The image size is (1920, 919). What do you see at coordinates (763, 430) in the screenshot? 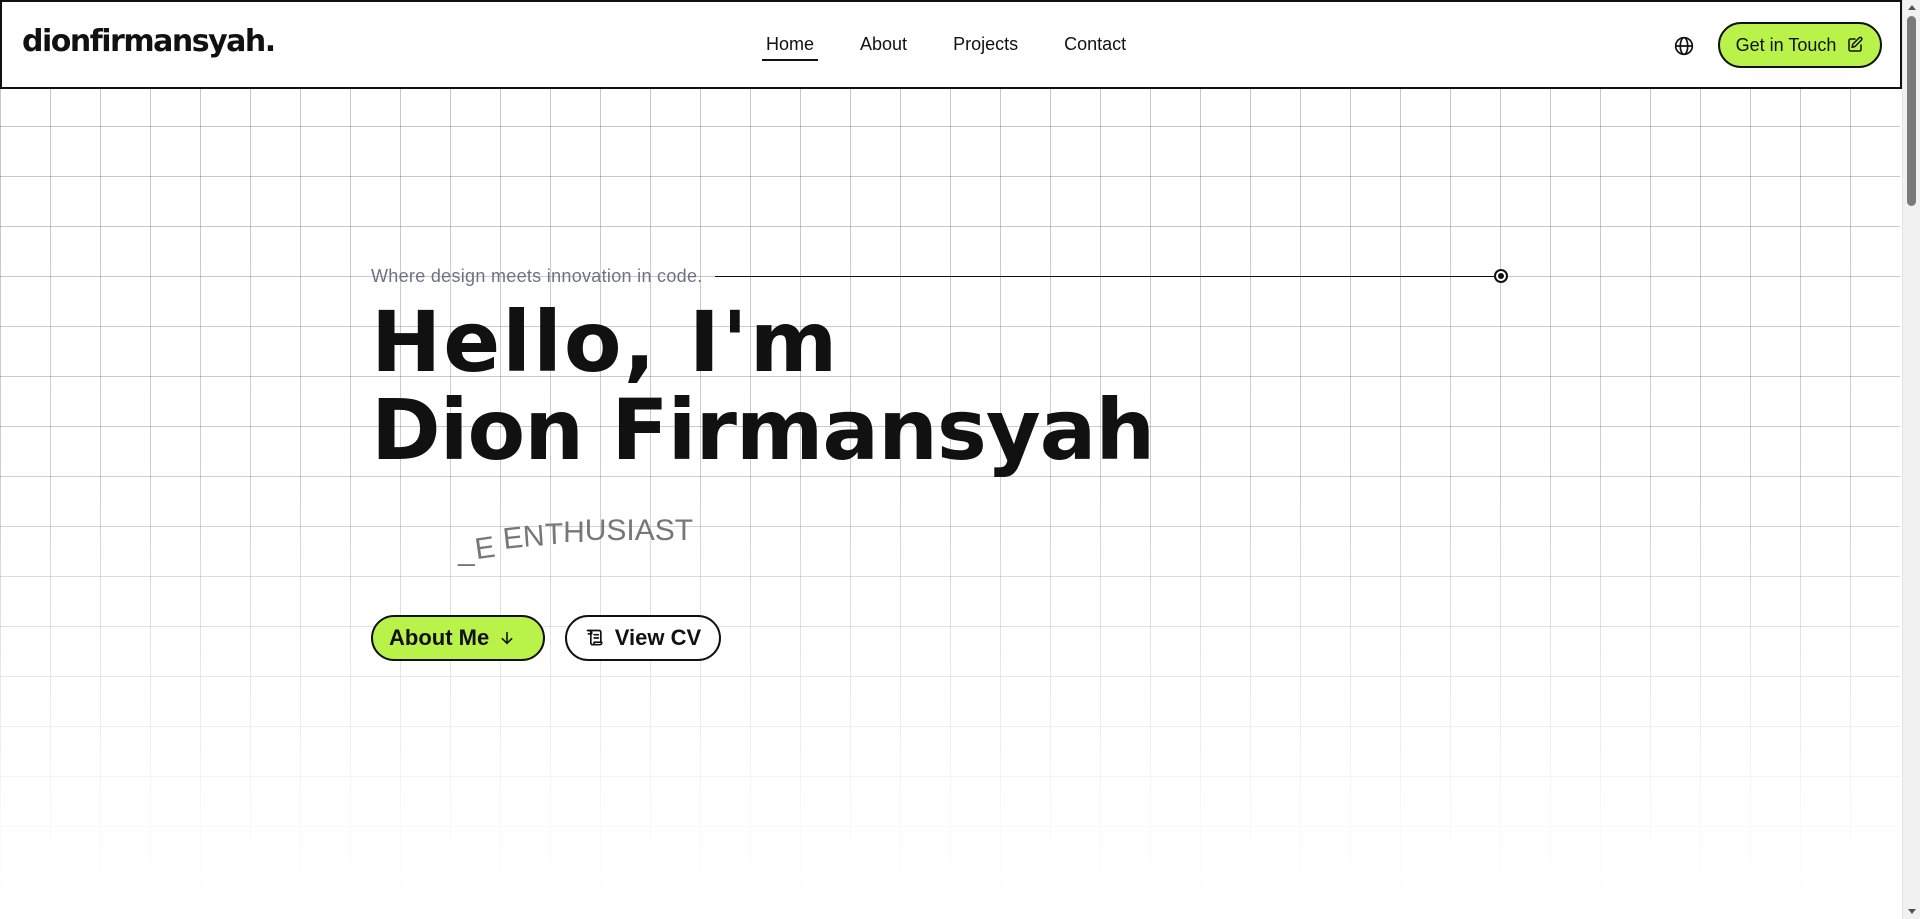
I see `name-heading: Dion Firmansyah` at bounding box center [763, 430].